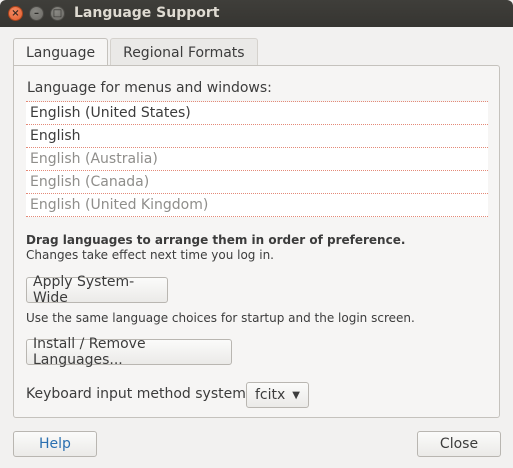 The image size is (513, 468). I want to click on chevron-down-icon: ▼, so click(296, 395).